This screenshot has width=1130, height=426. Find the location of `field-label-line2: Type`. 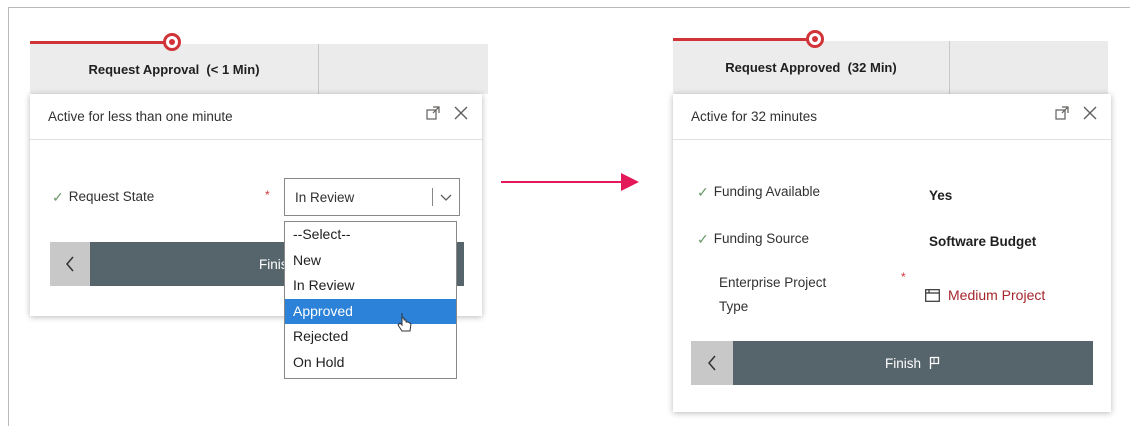

field-label-line2: Type is located at coordinates (734, 306).